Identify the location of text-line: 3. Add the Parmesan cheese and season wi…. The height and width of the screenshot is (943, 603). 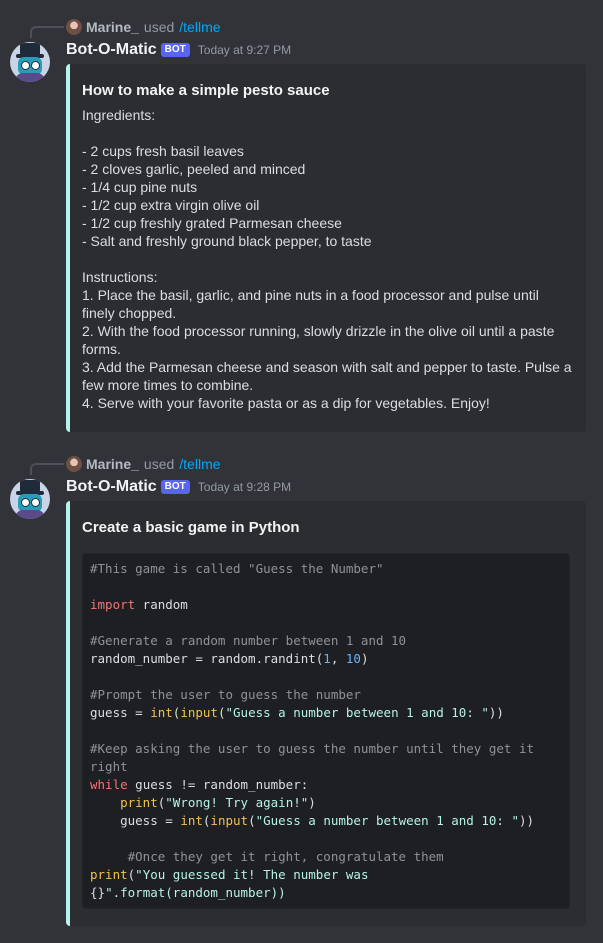
(327, 376).